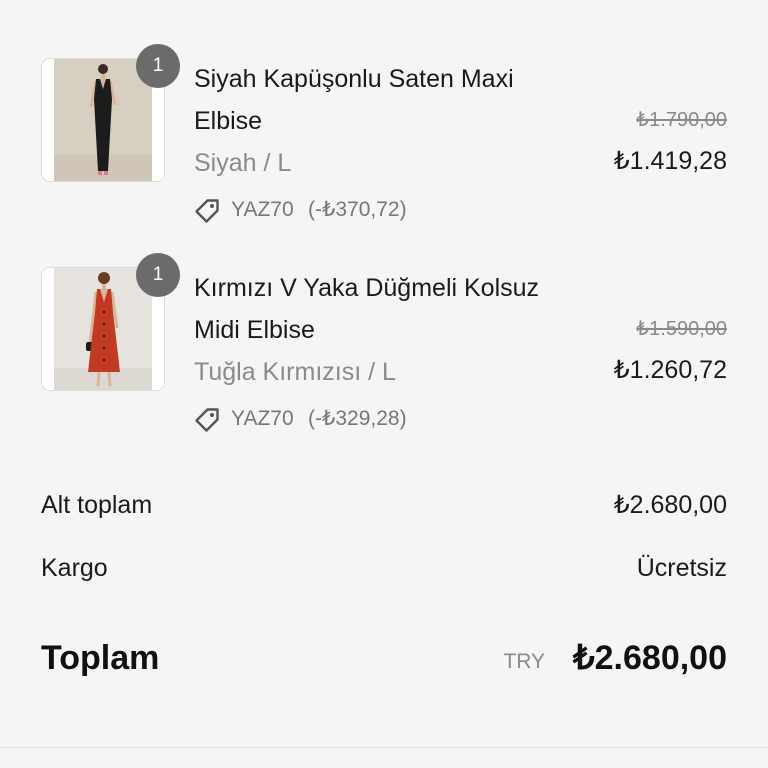  Describe the element at coordinates (670, 141) in the screenshot. I see `item-prices: ₺1.790,00 ₺1.419,28` at that location.